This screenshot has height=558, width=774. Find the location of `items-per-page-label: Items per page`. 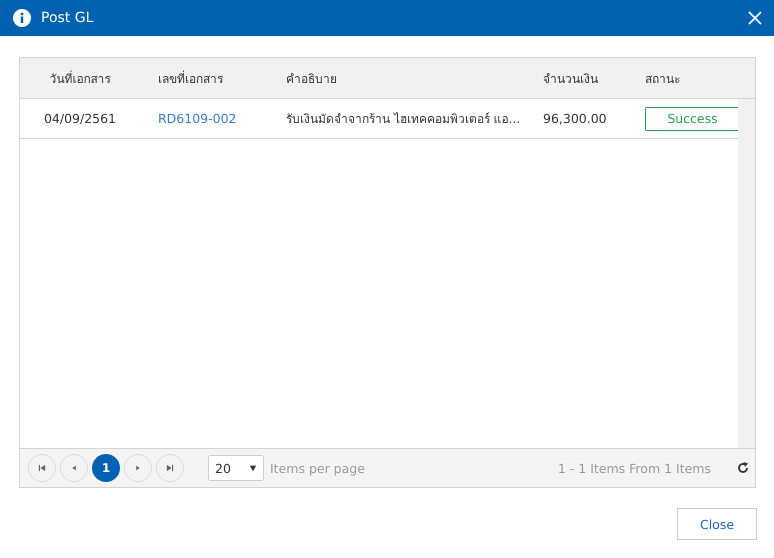

items-per-page-label: Items per page is located at coordinates (318, 468).